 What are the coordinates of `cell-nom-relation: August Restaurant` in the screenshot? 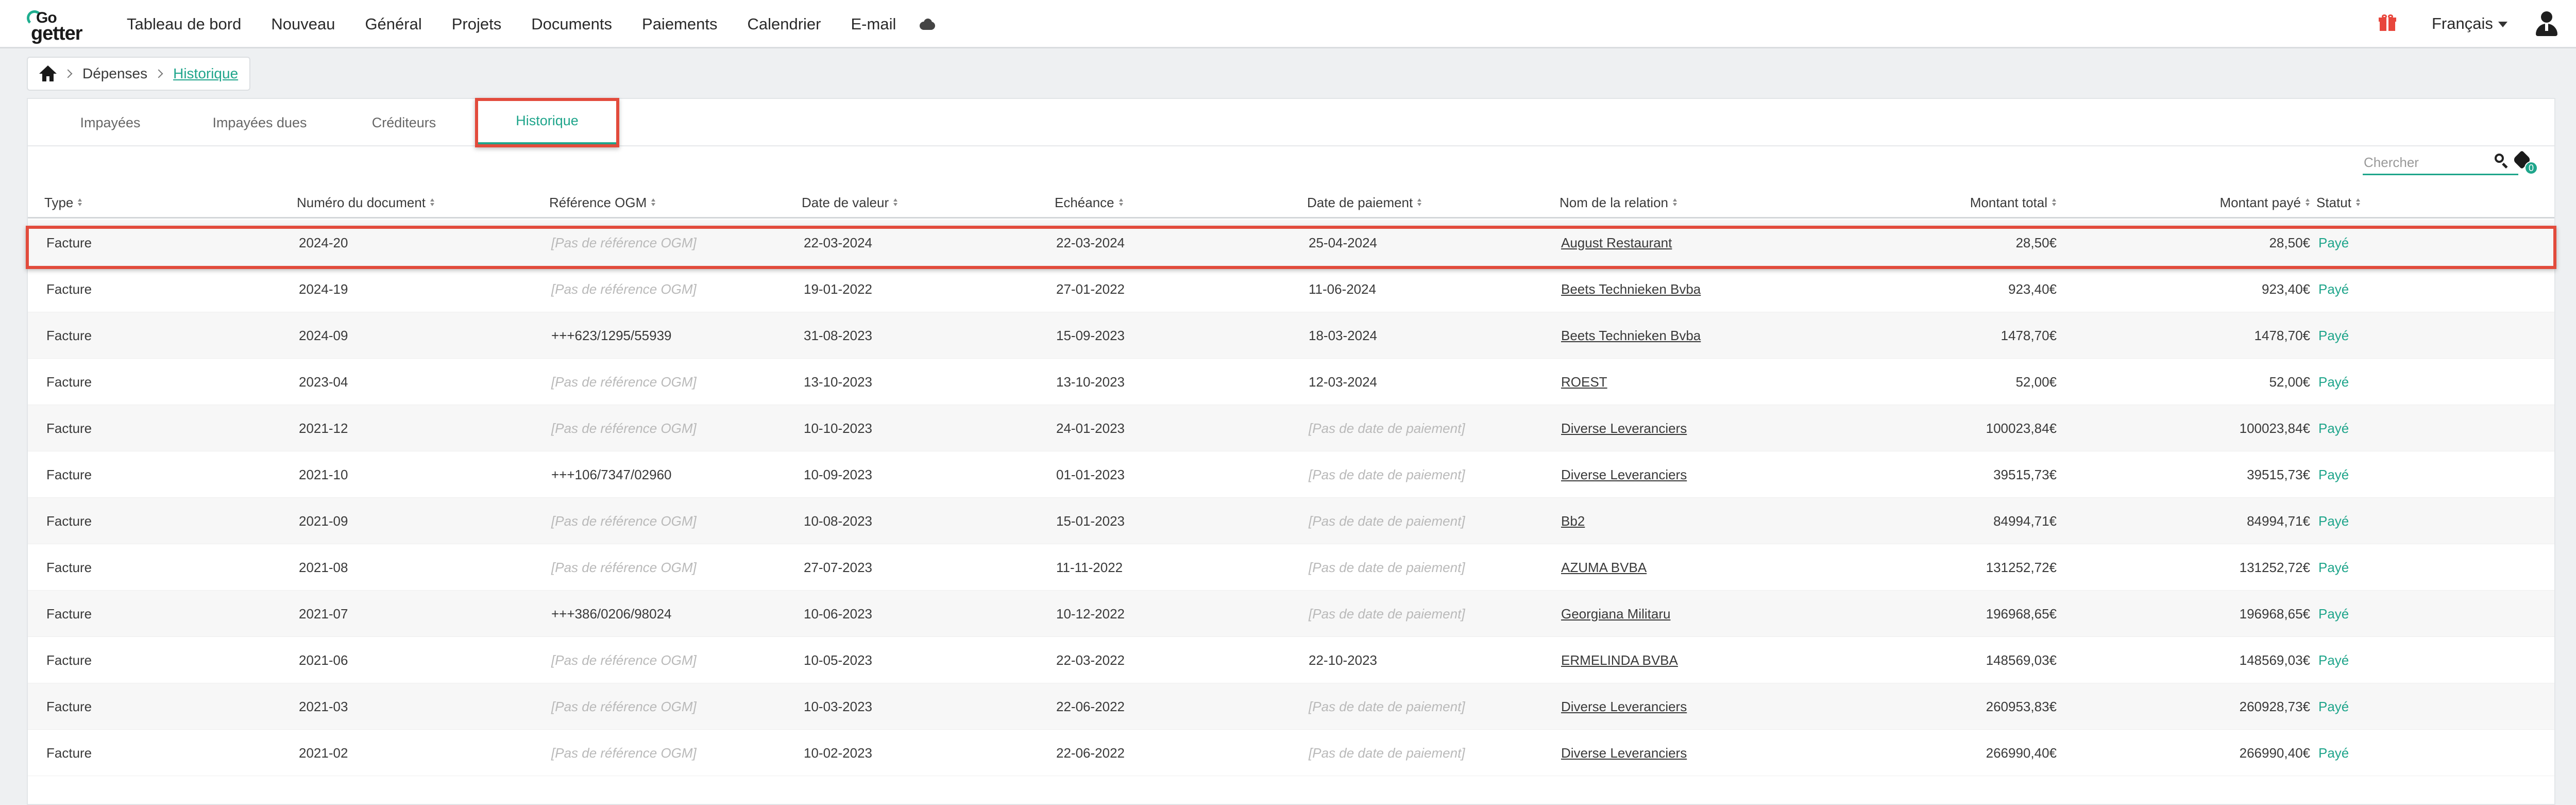 It's located at (1616, 243).